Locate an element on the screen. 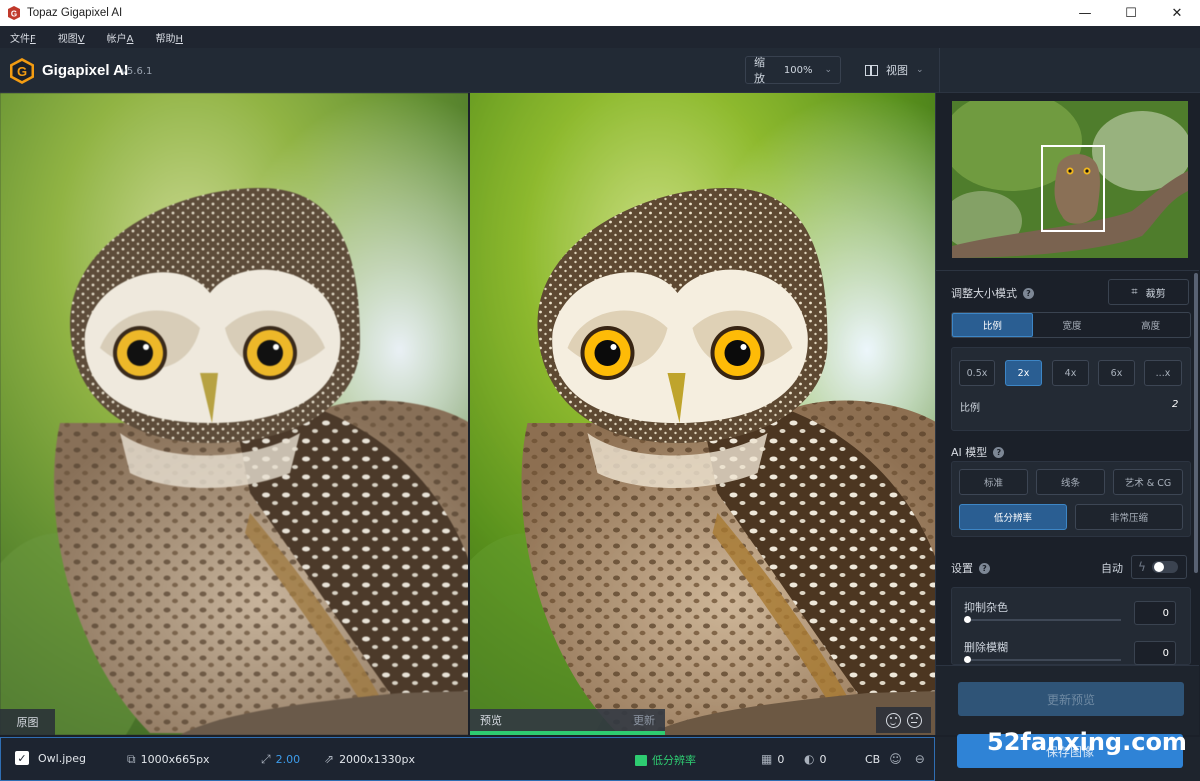 The height and width of the screenshot is (781, 1200). auto-toggle: ϟ is located at coordinates (1159, 567).